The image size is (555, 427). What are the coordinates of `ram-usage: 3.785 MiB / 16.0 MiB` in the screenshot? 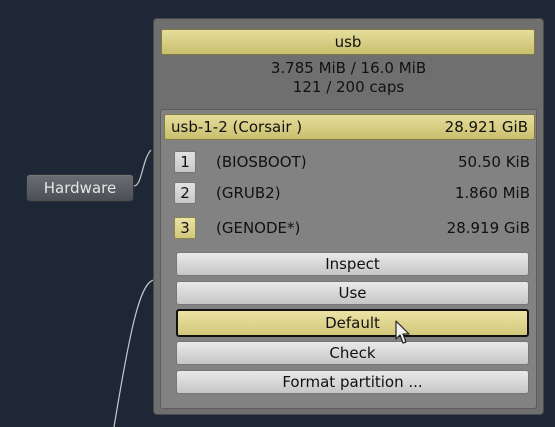 It's located at (348, 68).